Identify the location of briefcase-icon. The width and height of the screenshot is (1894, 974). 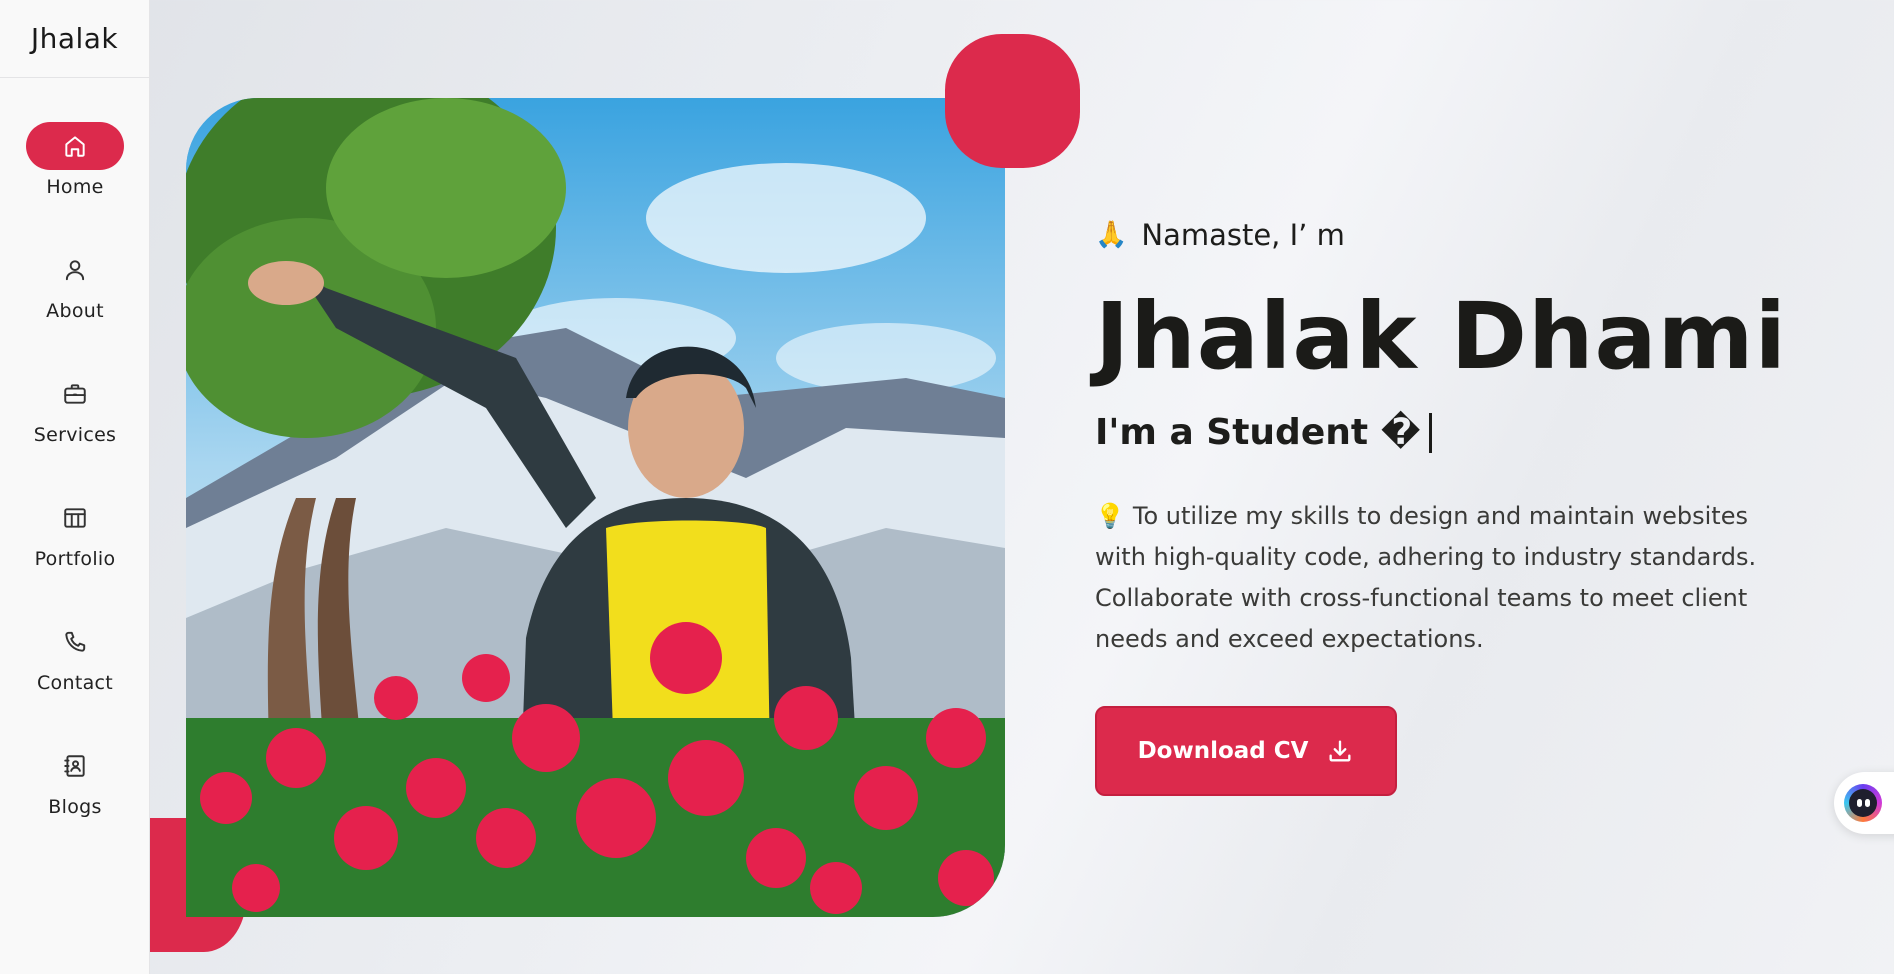
(75, 394).